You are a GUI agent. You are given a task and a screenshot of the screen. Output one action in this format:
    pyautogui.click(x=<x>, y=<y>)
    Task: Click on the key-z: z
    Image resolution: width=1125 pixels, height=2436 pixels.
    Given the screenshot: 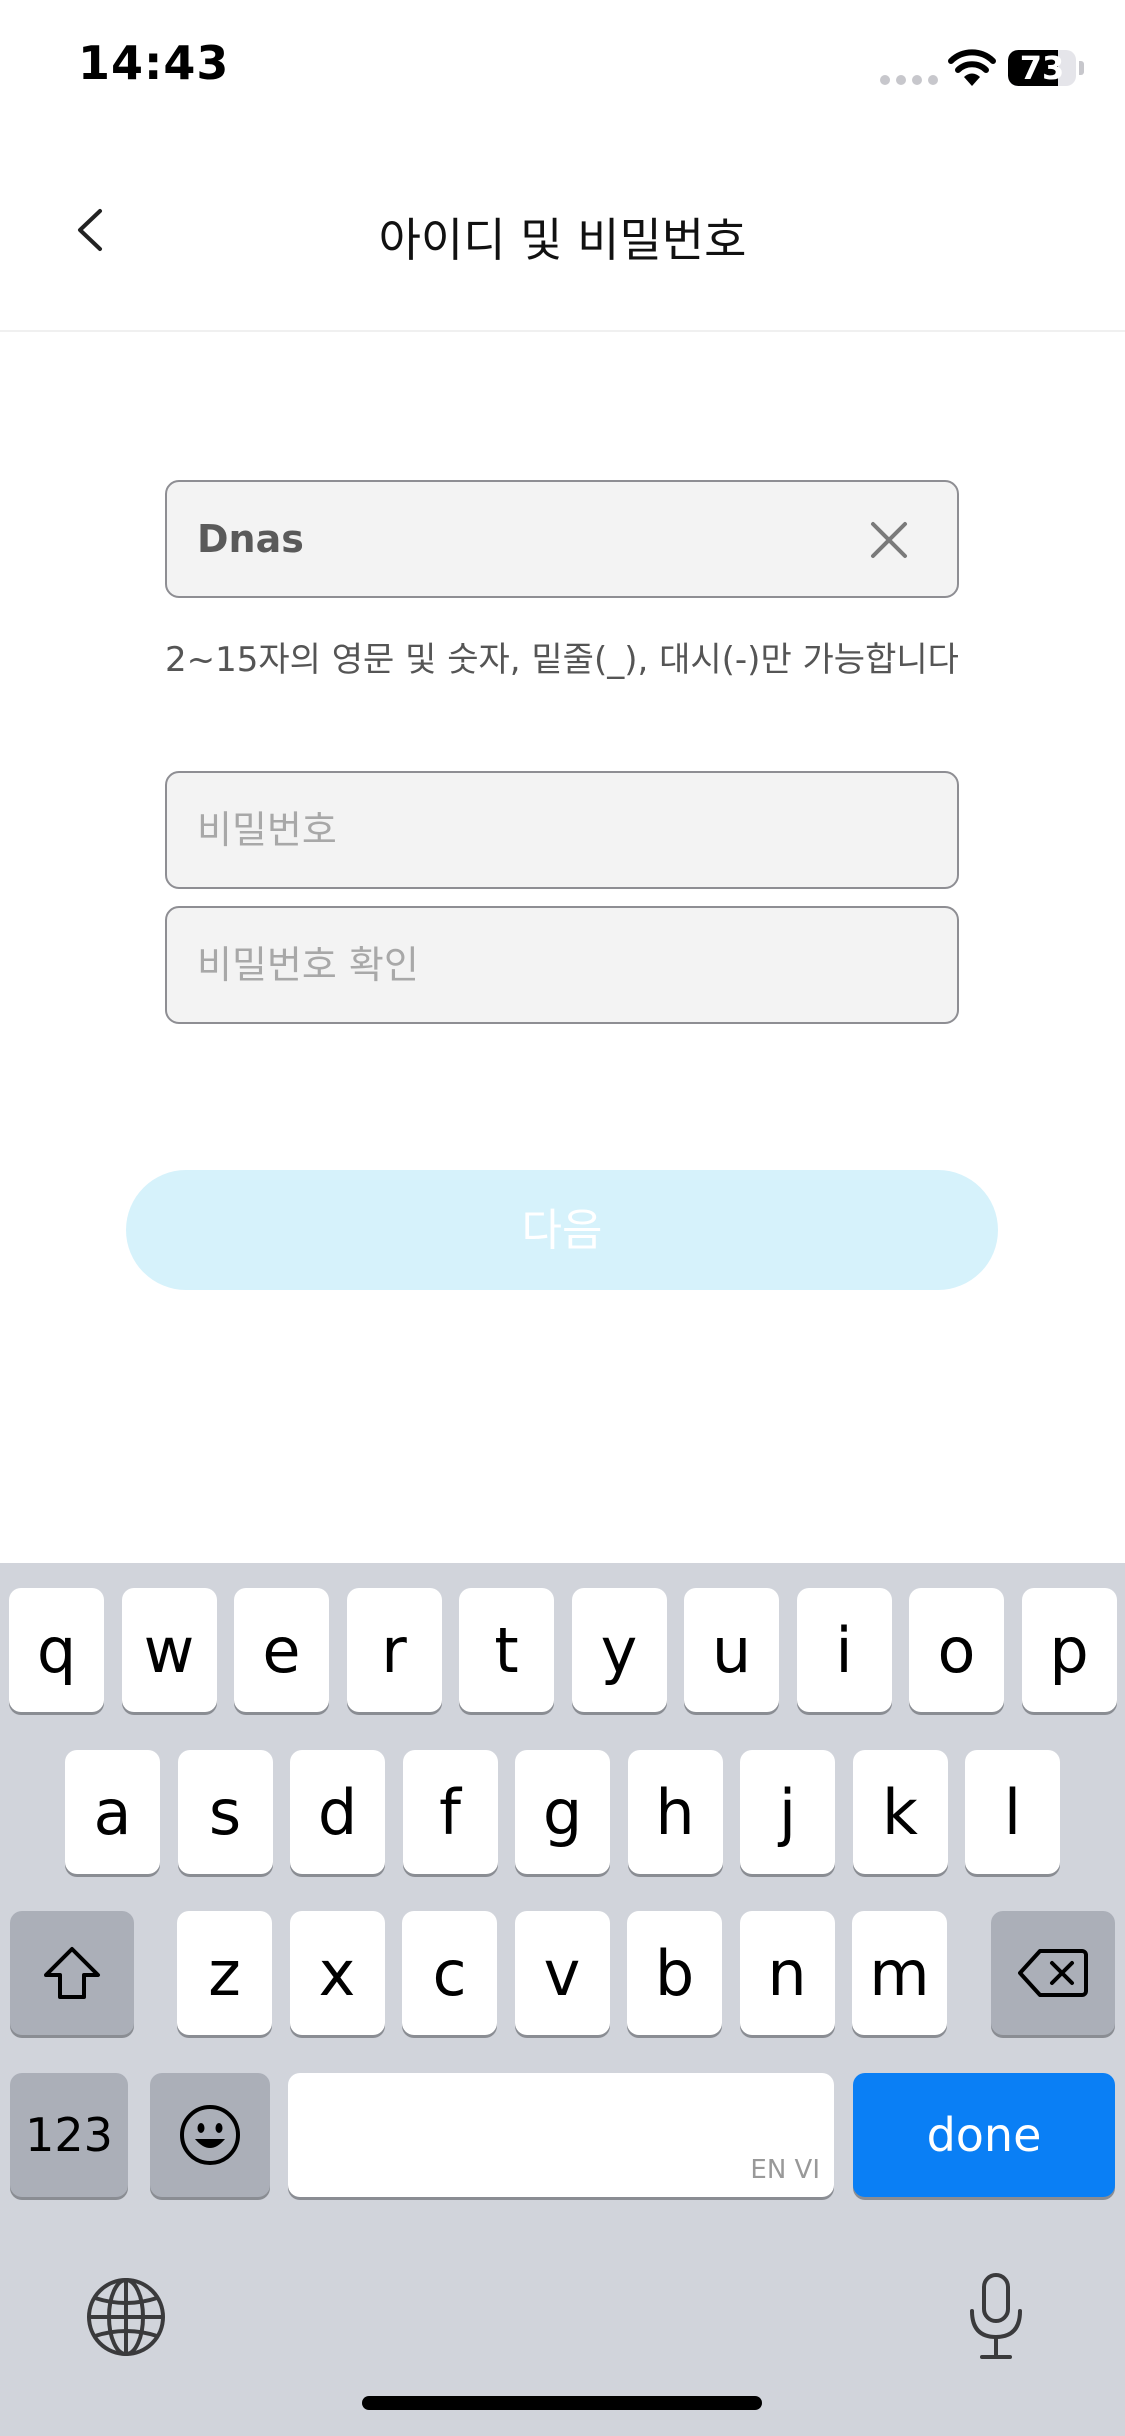 What is the action you would take?
    pyautogui.click(x=224, y=1973)
    